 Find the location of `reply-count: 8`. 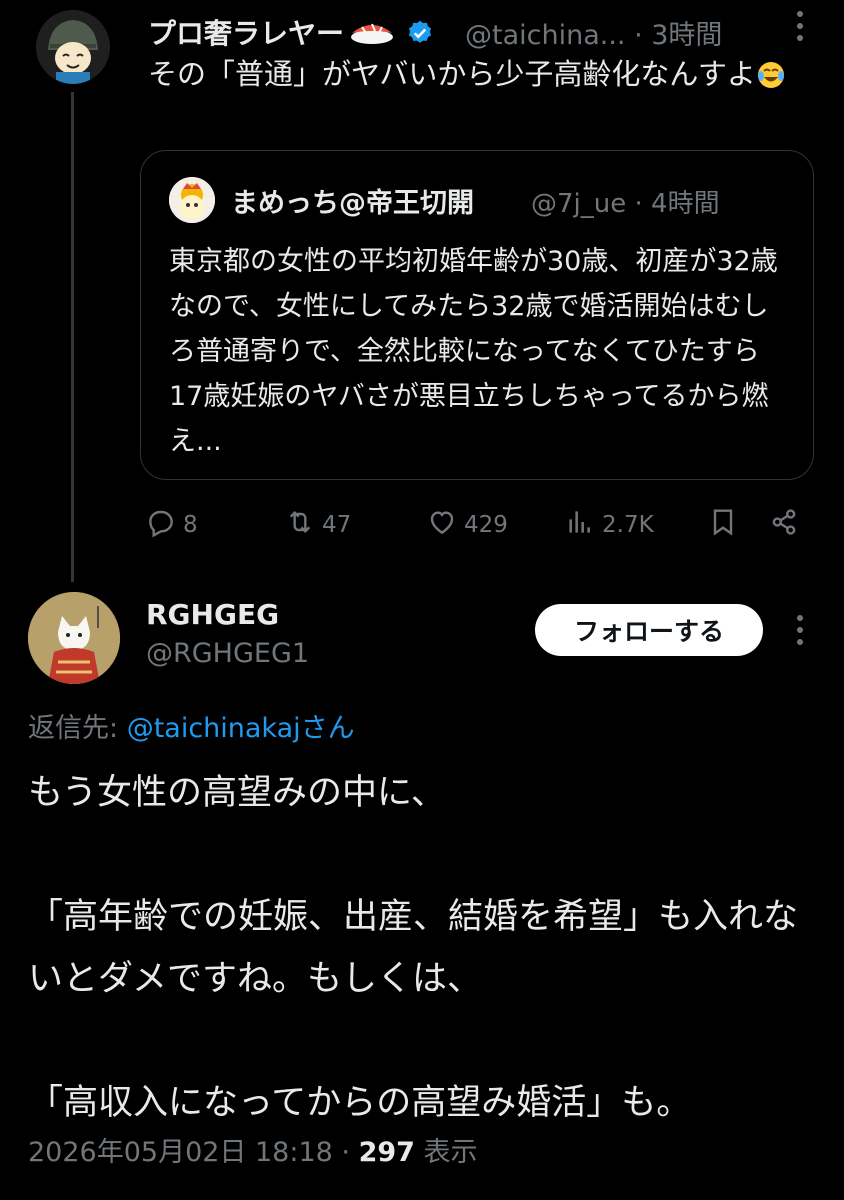

reply-count: 8 is located at coordinates (190, 525).